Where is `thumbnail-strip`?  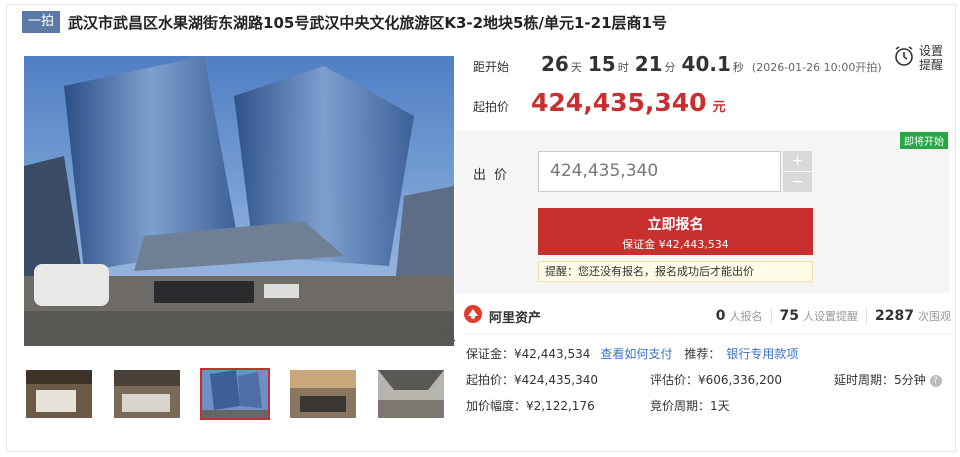 thumbnail-strip is located at coordinates (244, 394).